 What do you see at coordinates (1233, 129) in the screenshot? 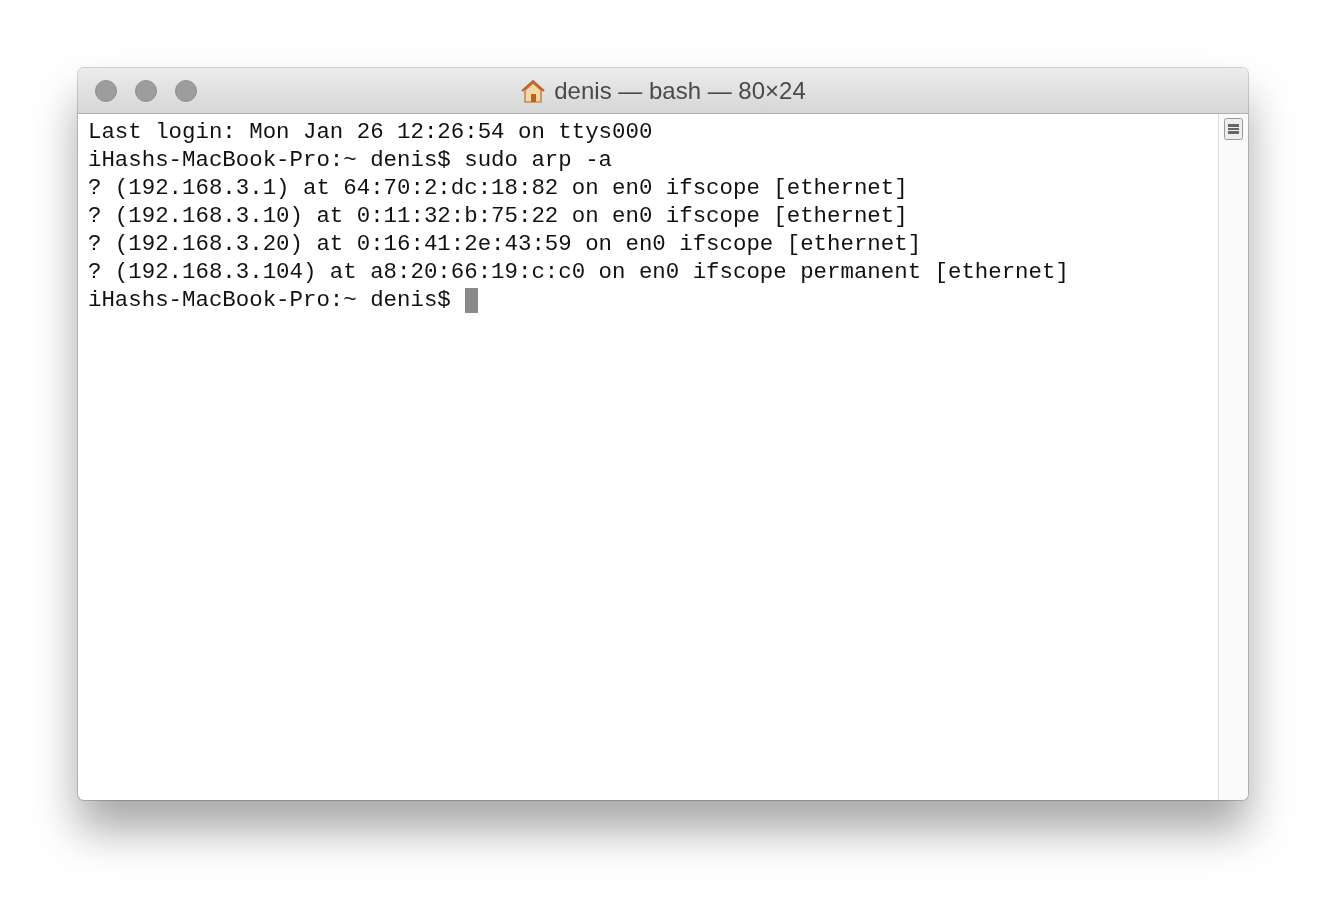
I see `list-icon` at bounding box center [1233, 129].